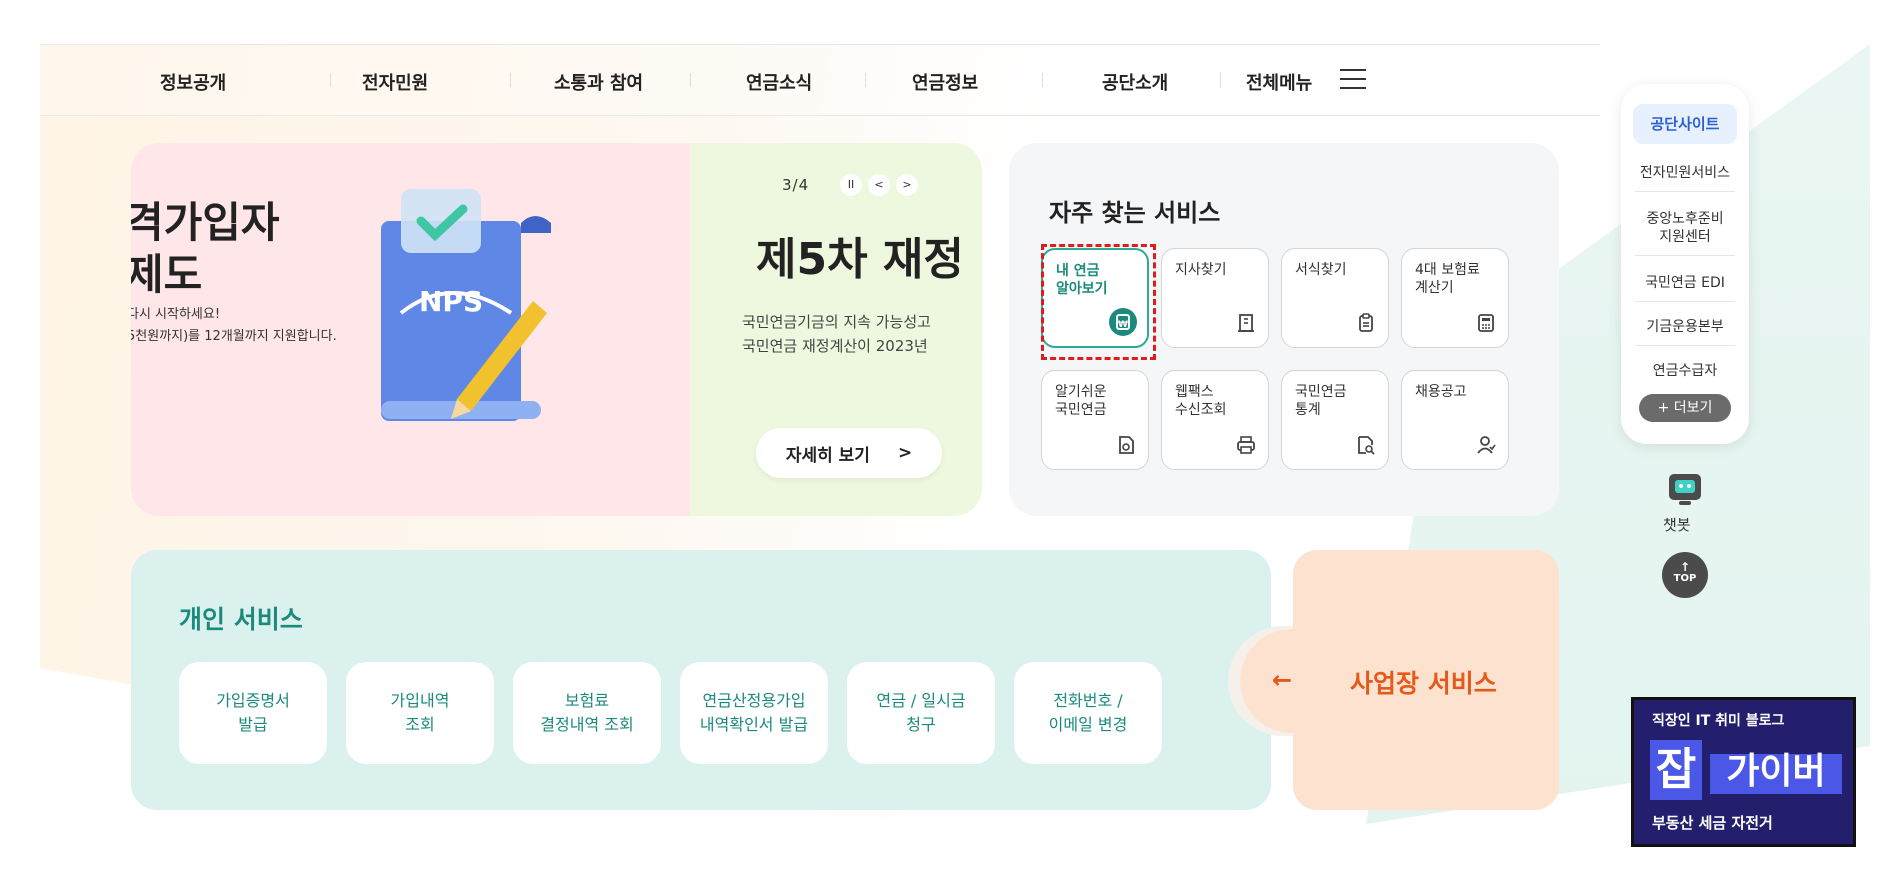 The height and width of the screenshot is (872, 1878). What do you see at coordinates (827, 455) in the screenshot?
I see `detail-button-label: 자세히 보기` at bounding box center [827, 455].